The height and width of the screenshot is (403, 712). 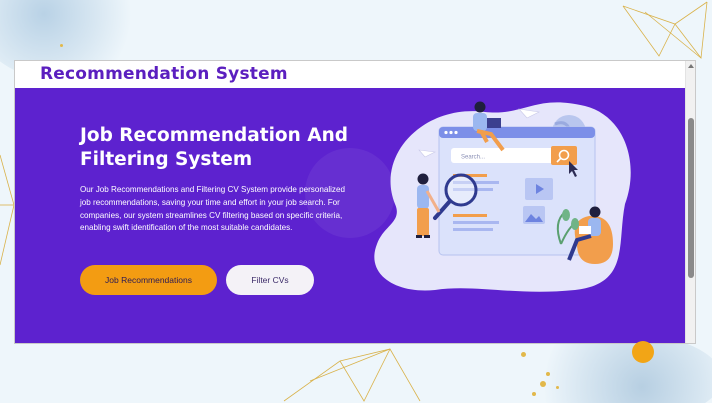 What do you see at coordinates (166, 159) in the screenshot?
I see `hero-title-line-2: Filtering System` at bounding box center [166, 159].